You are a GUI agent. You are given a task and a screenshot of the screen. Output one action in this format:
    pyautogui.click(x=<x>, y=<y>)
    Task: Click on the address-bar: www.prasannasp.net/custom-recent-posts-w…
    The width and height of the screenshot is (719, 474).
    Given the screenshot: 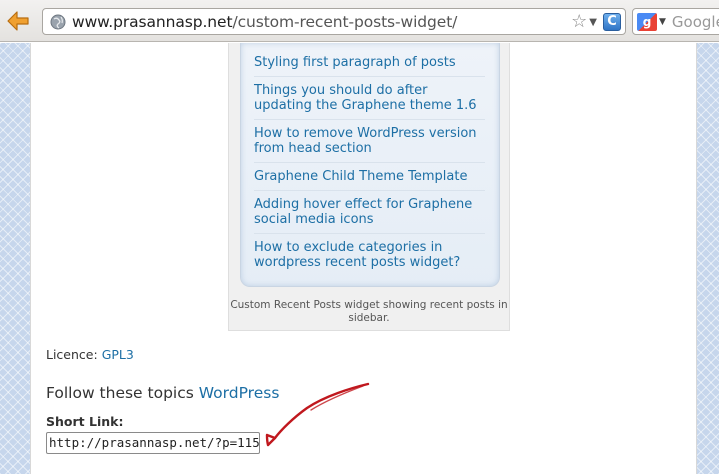 What is the action you would take?
    pyautogui.click(x=334, y=21)
    